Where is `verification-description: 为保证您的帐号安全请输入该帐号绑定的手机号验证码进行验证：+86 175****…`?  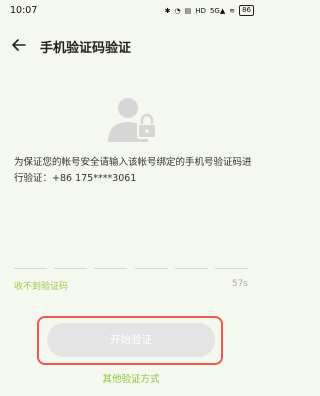 verification-description: 为保证您的帐号安全请输入该帐号绑定的手机号验证码进行验证：+86 175****… is located at coordinates (133, 170).